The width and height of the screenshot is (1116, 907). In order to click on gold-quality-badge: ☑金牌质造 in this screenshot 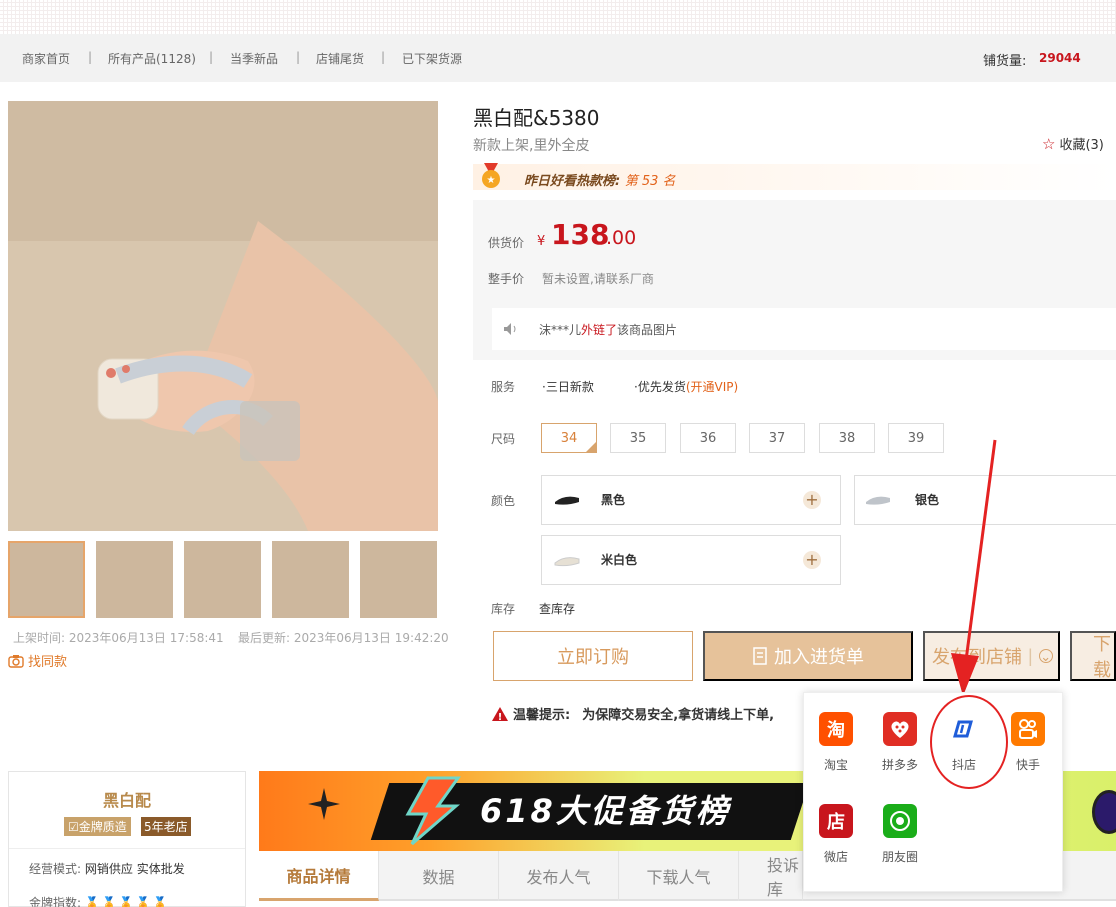, I will do `click(97, 826)`.